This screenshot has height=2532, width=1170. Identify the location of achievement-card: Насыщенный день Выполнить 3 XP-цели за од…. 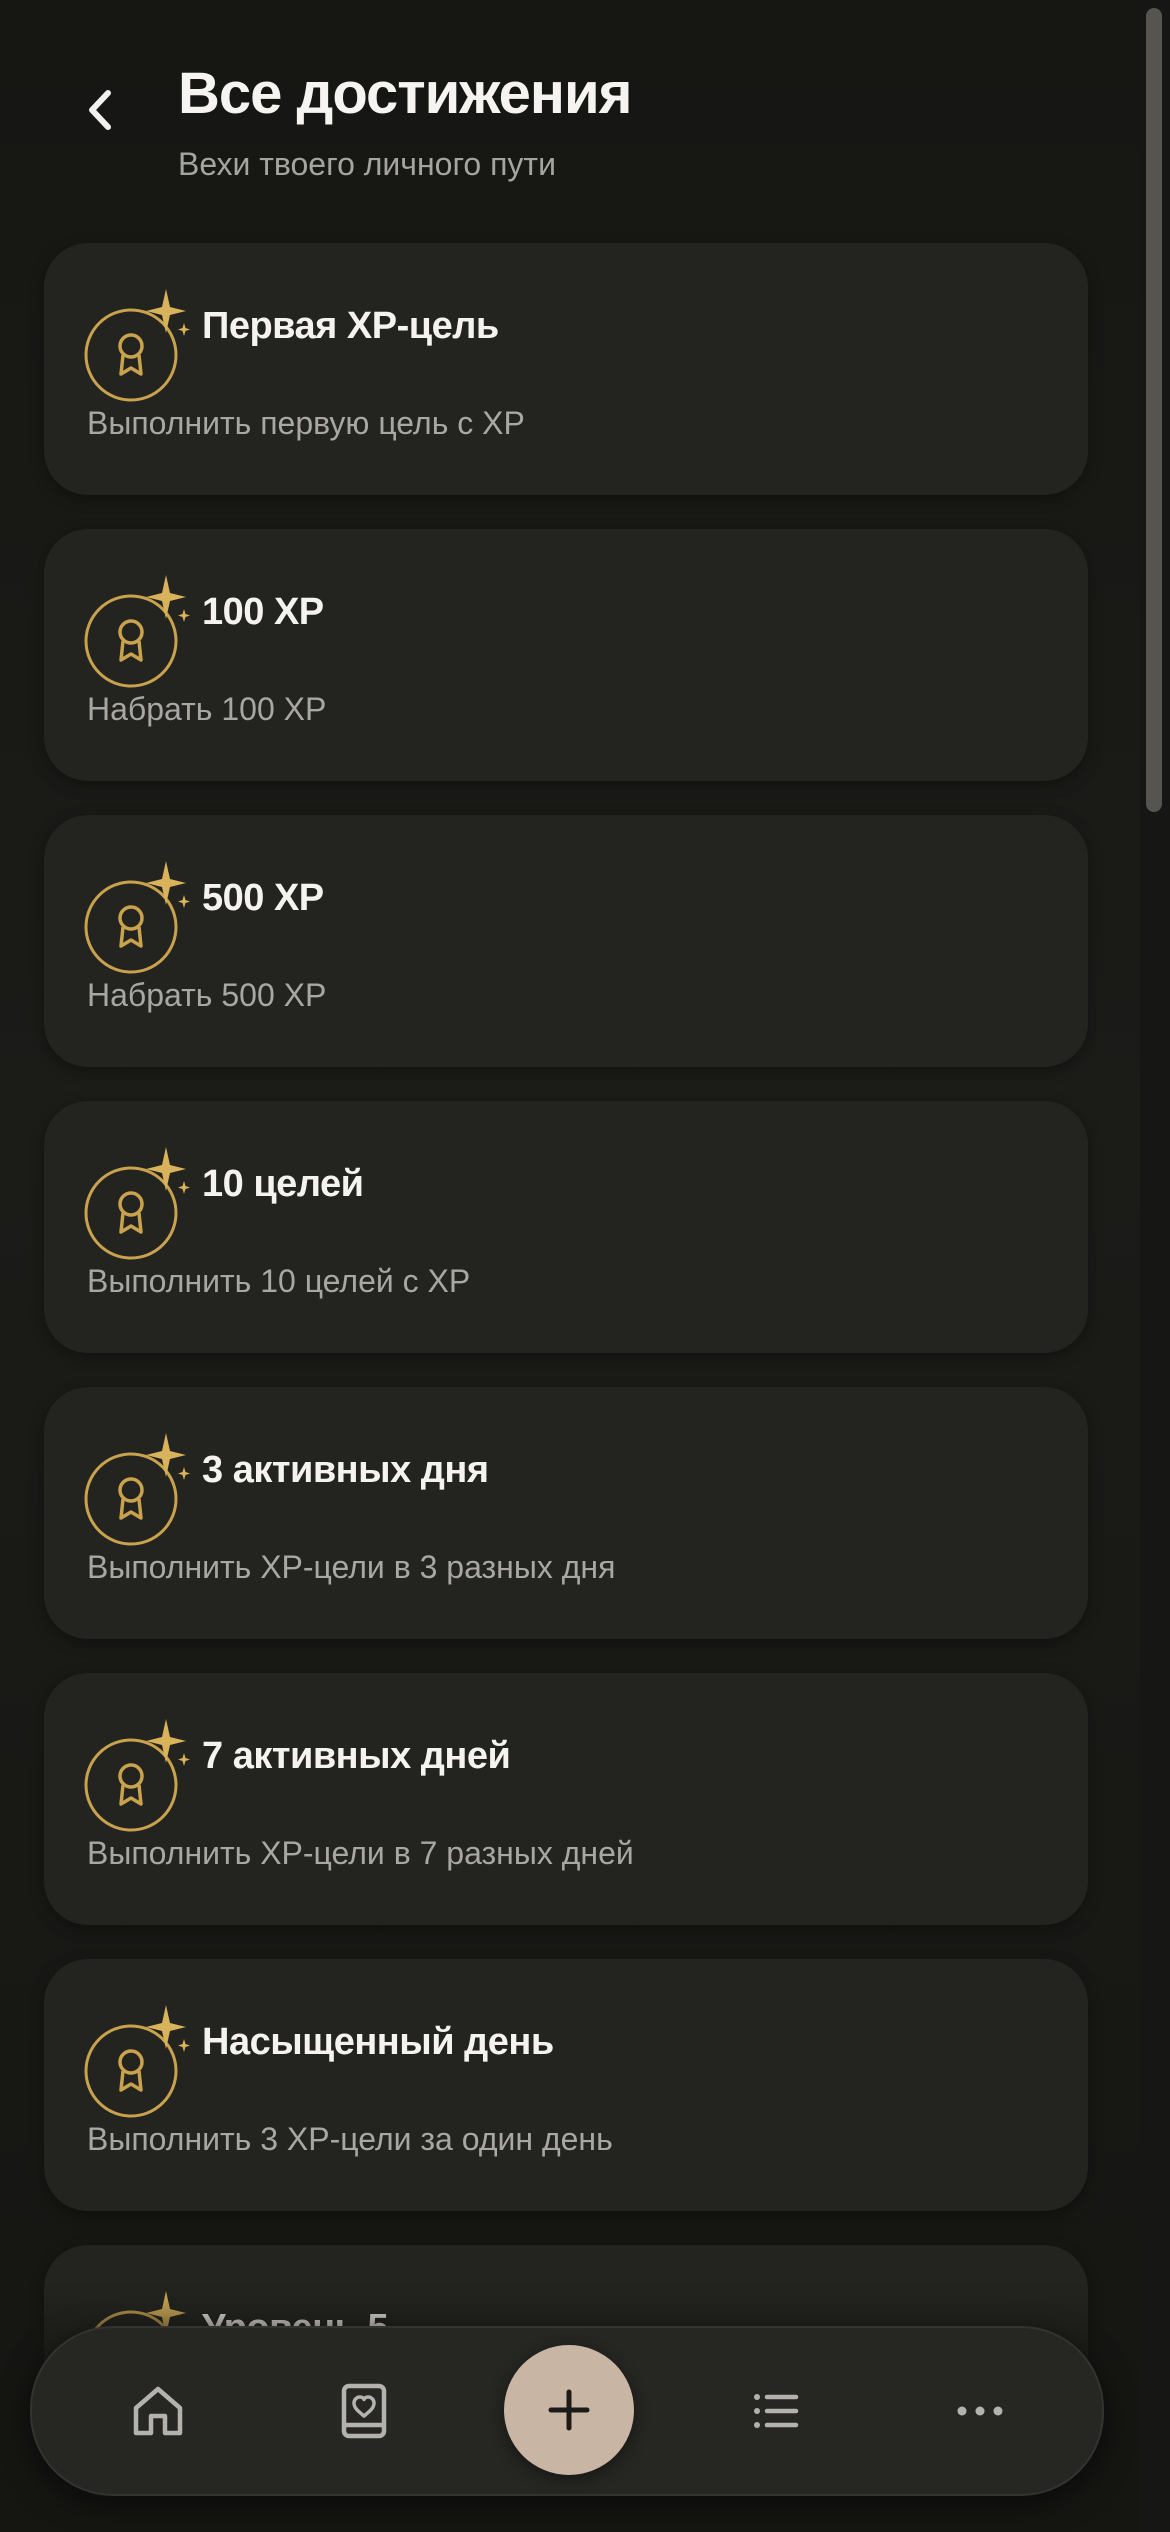
(566, 2085).